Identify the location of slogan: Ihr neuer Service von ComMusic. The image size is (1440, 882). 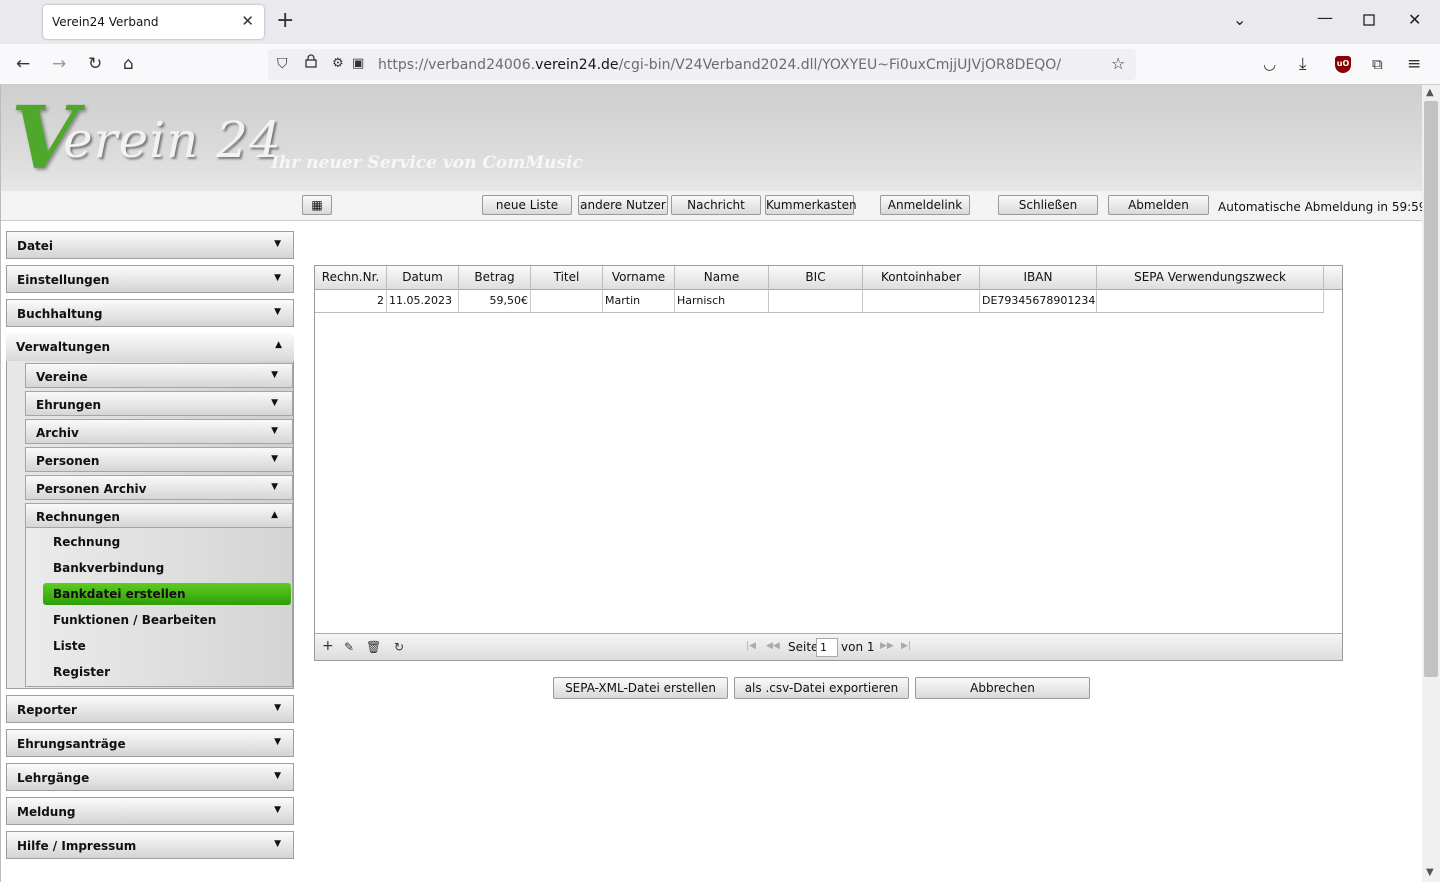
(427, 163).